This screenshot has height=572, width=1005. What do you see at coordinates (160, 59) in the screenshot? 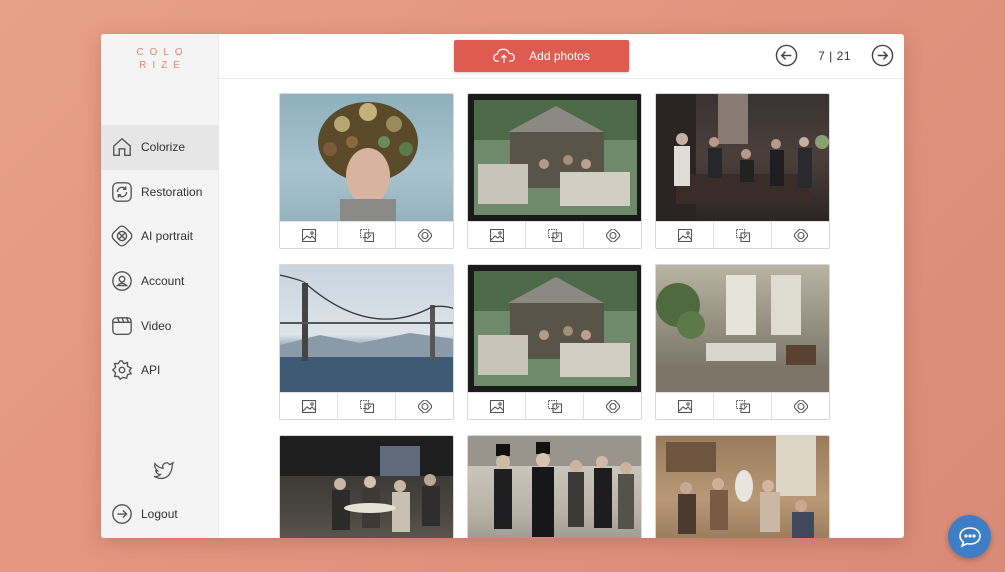
I see `logo: COLO RIZE` at bounding box center [160, 59].